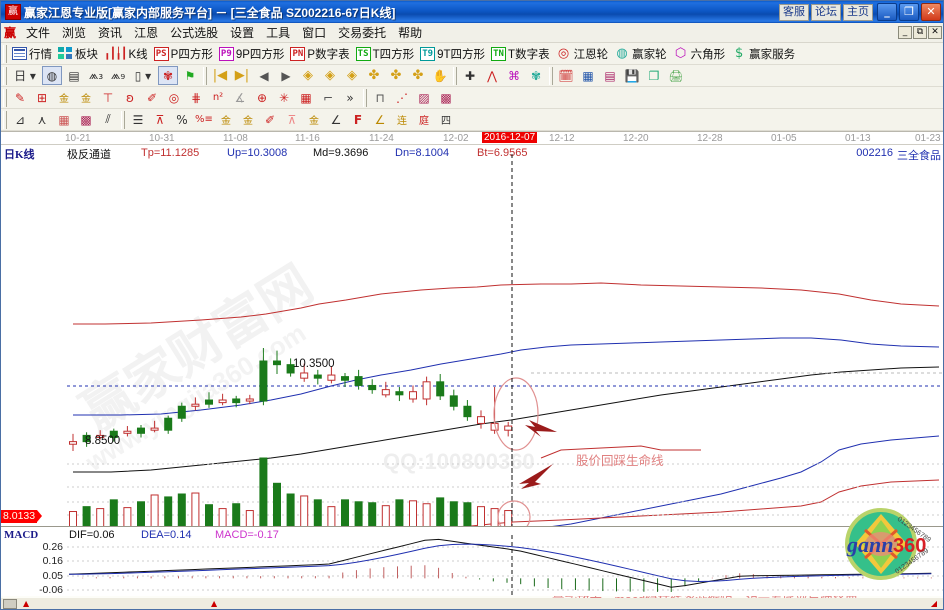 This screenshot has height=610, width=944. I want to click on tool-p-numtable: PN P数字表, so click(319, 54).